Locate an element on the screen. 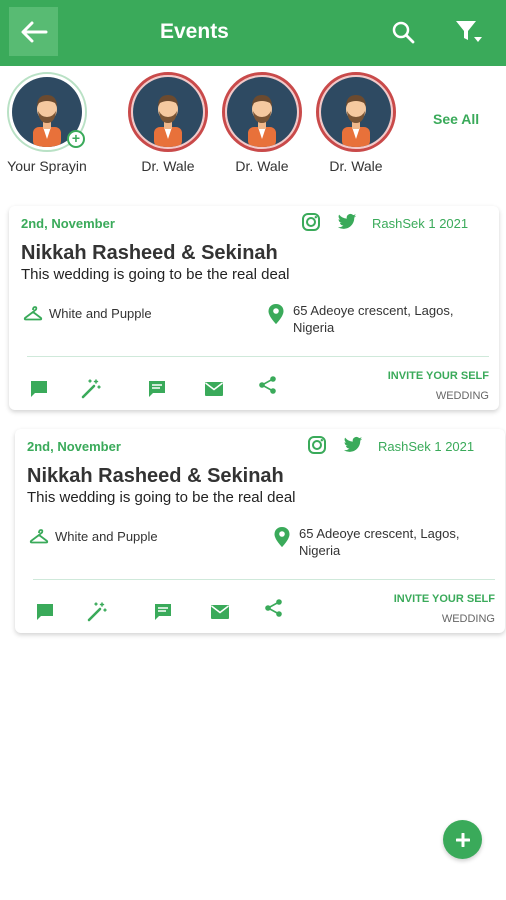  filter-button is located at coordinates (469, 32).